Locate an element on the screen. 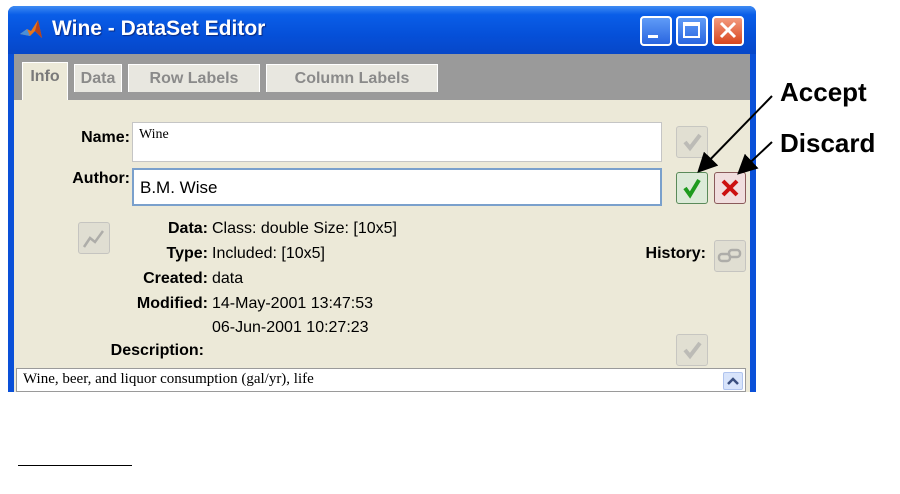 This screenshot has width=900, height=494. annotation-arrows is located at coordinates (735, 135).